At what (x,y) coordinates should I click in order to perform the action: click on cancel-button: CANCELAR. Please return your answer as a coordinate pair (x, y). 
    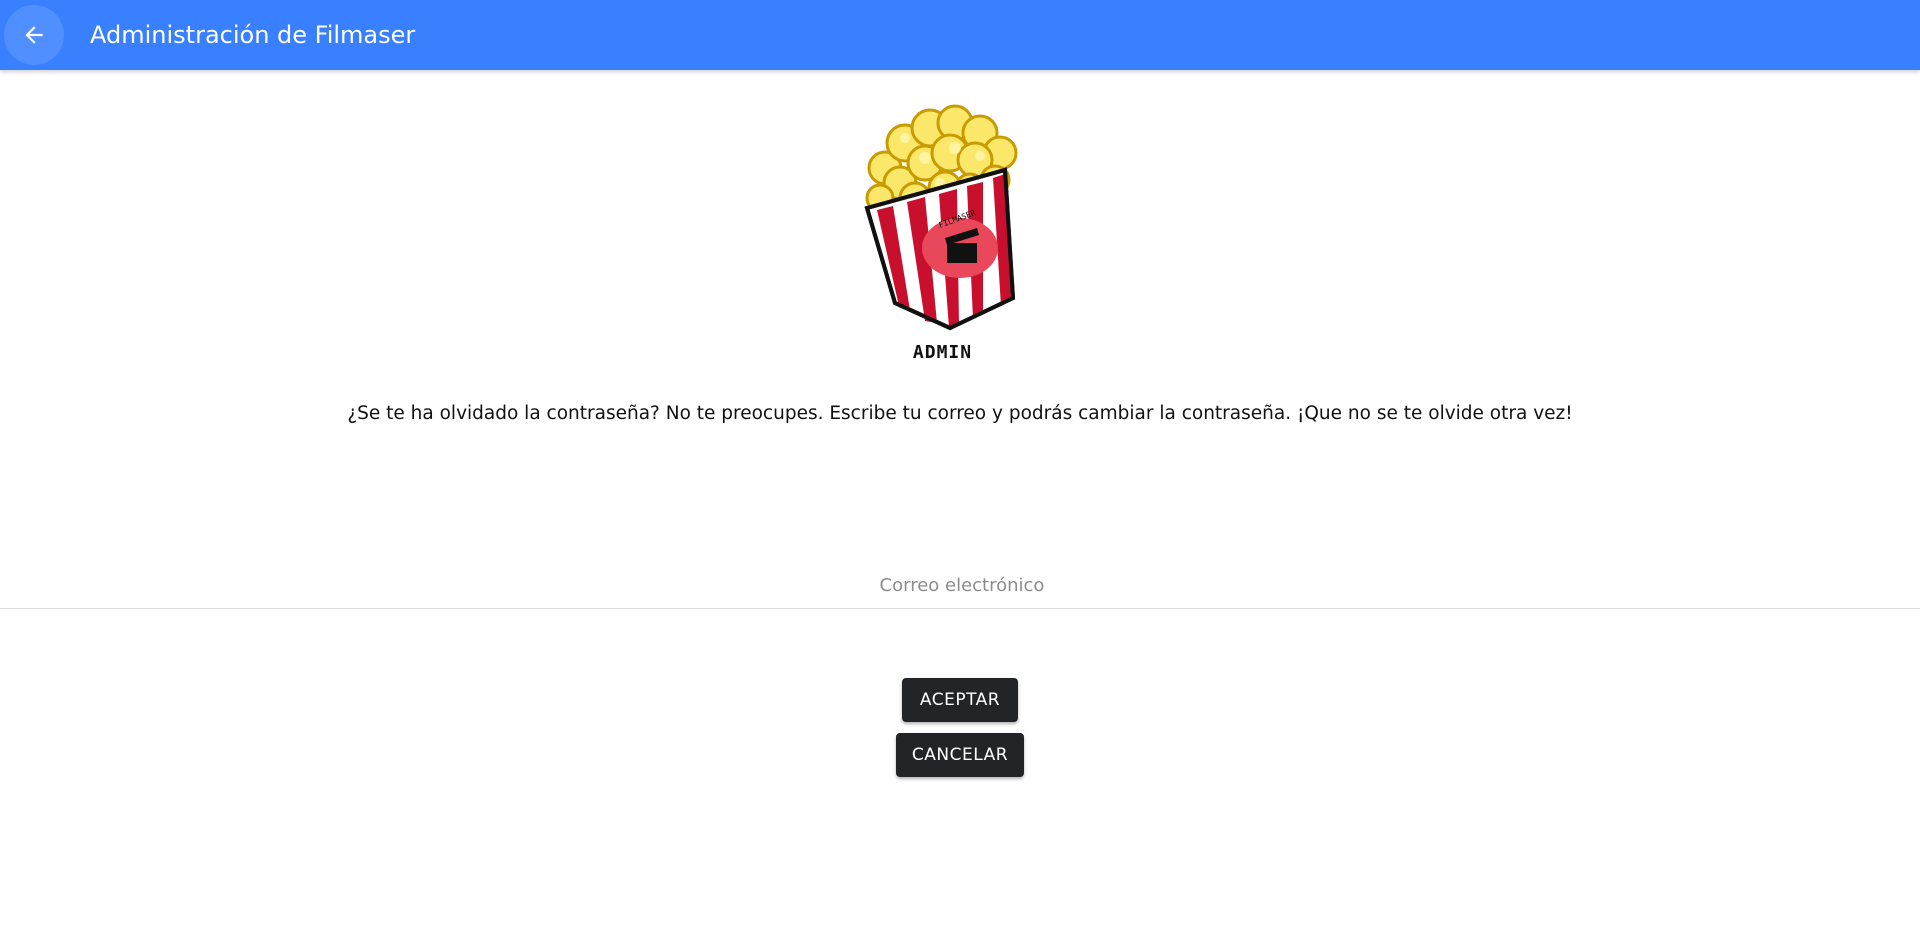
    Looking at the image, I should click on (960, 755).